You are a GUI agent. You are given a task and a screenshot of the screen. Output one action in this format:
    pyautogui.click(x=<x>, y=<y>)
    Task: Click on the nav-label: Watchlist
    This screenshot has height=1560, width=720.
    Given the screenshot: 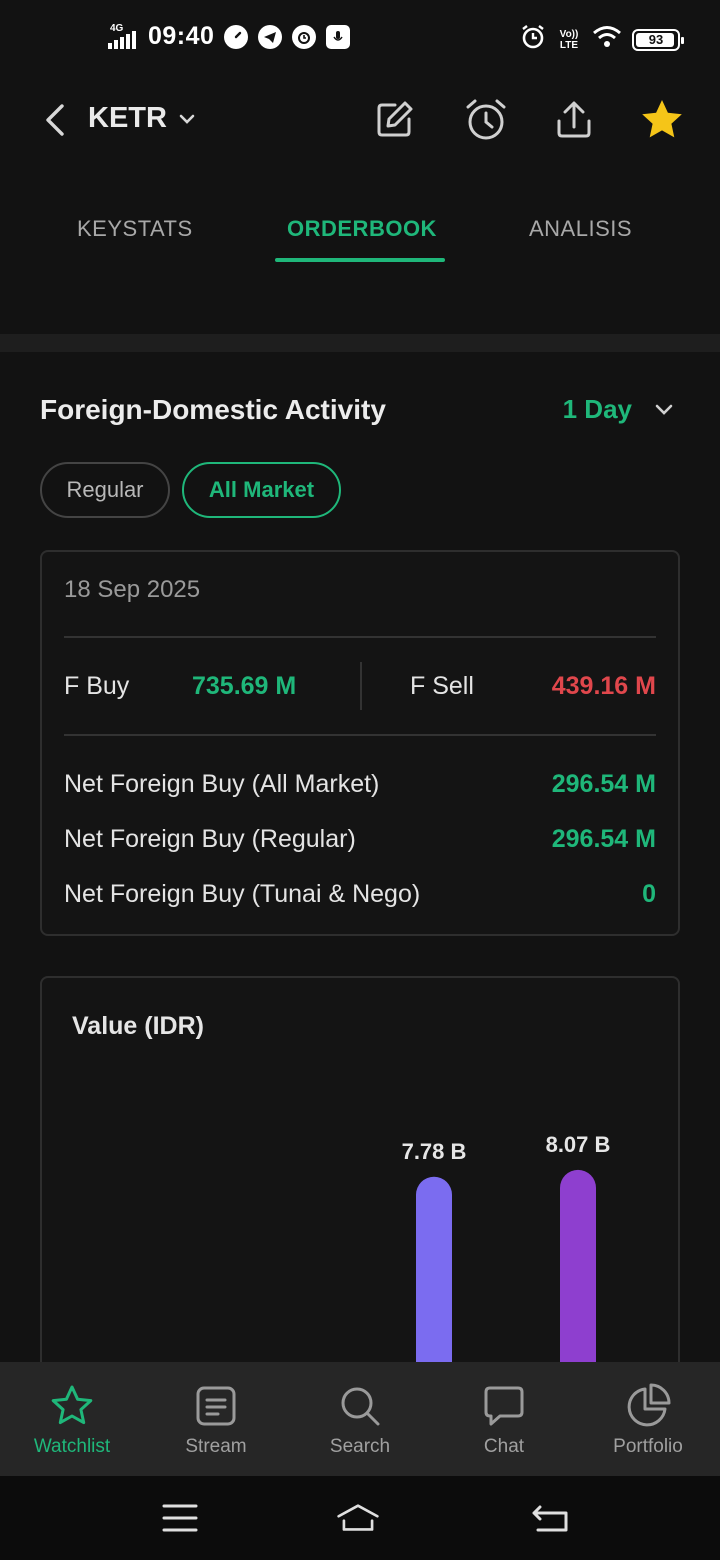 What is the action you would take?
    pyautogui.click(x=72, y=1446)
    